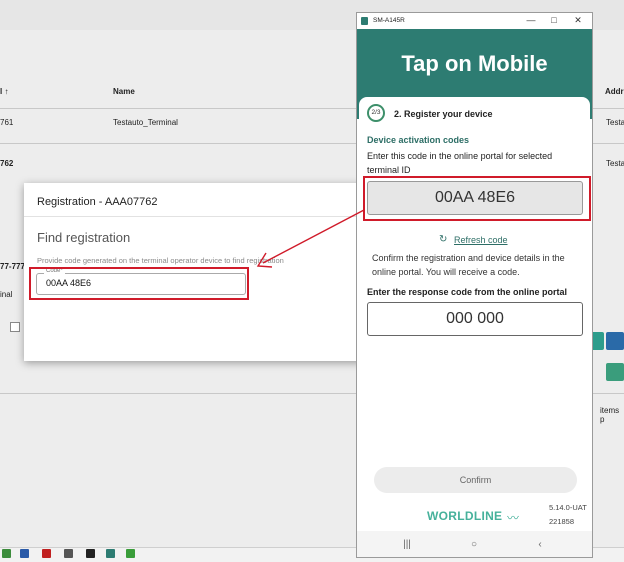 This screenshot has height=562, width=624. Describe the element at coordinates (310, 238) in the screenshot. I see `annotation-arrow` at that location.